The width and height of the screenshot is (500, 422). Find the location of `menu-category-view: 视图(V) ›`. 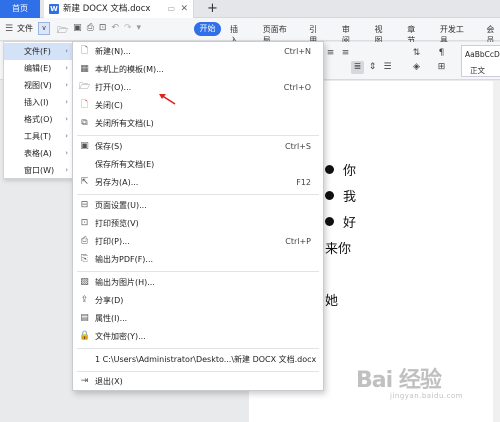

menu-category-view: 视图(V) › is located at coordinates (38, 85).